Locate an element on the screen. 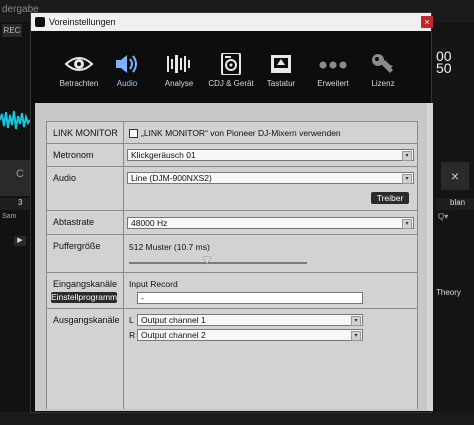  metronom-dropdown: Klickgeräusch 01 ▾ is located at coordinates (270, 155).